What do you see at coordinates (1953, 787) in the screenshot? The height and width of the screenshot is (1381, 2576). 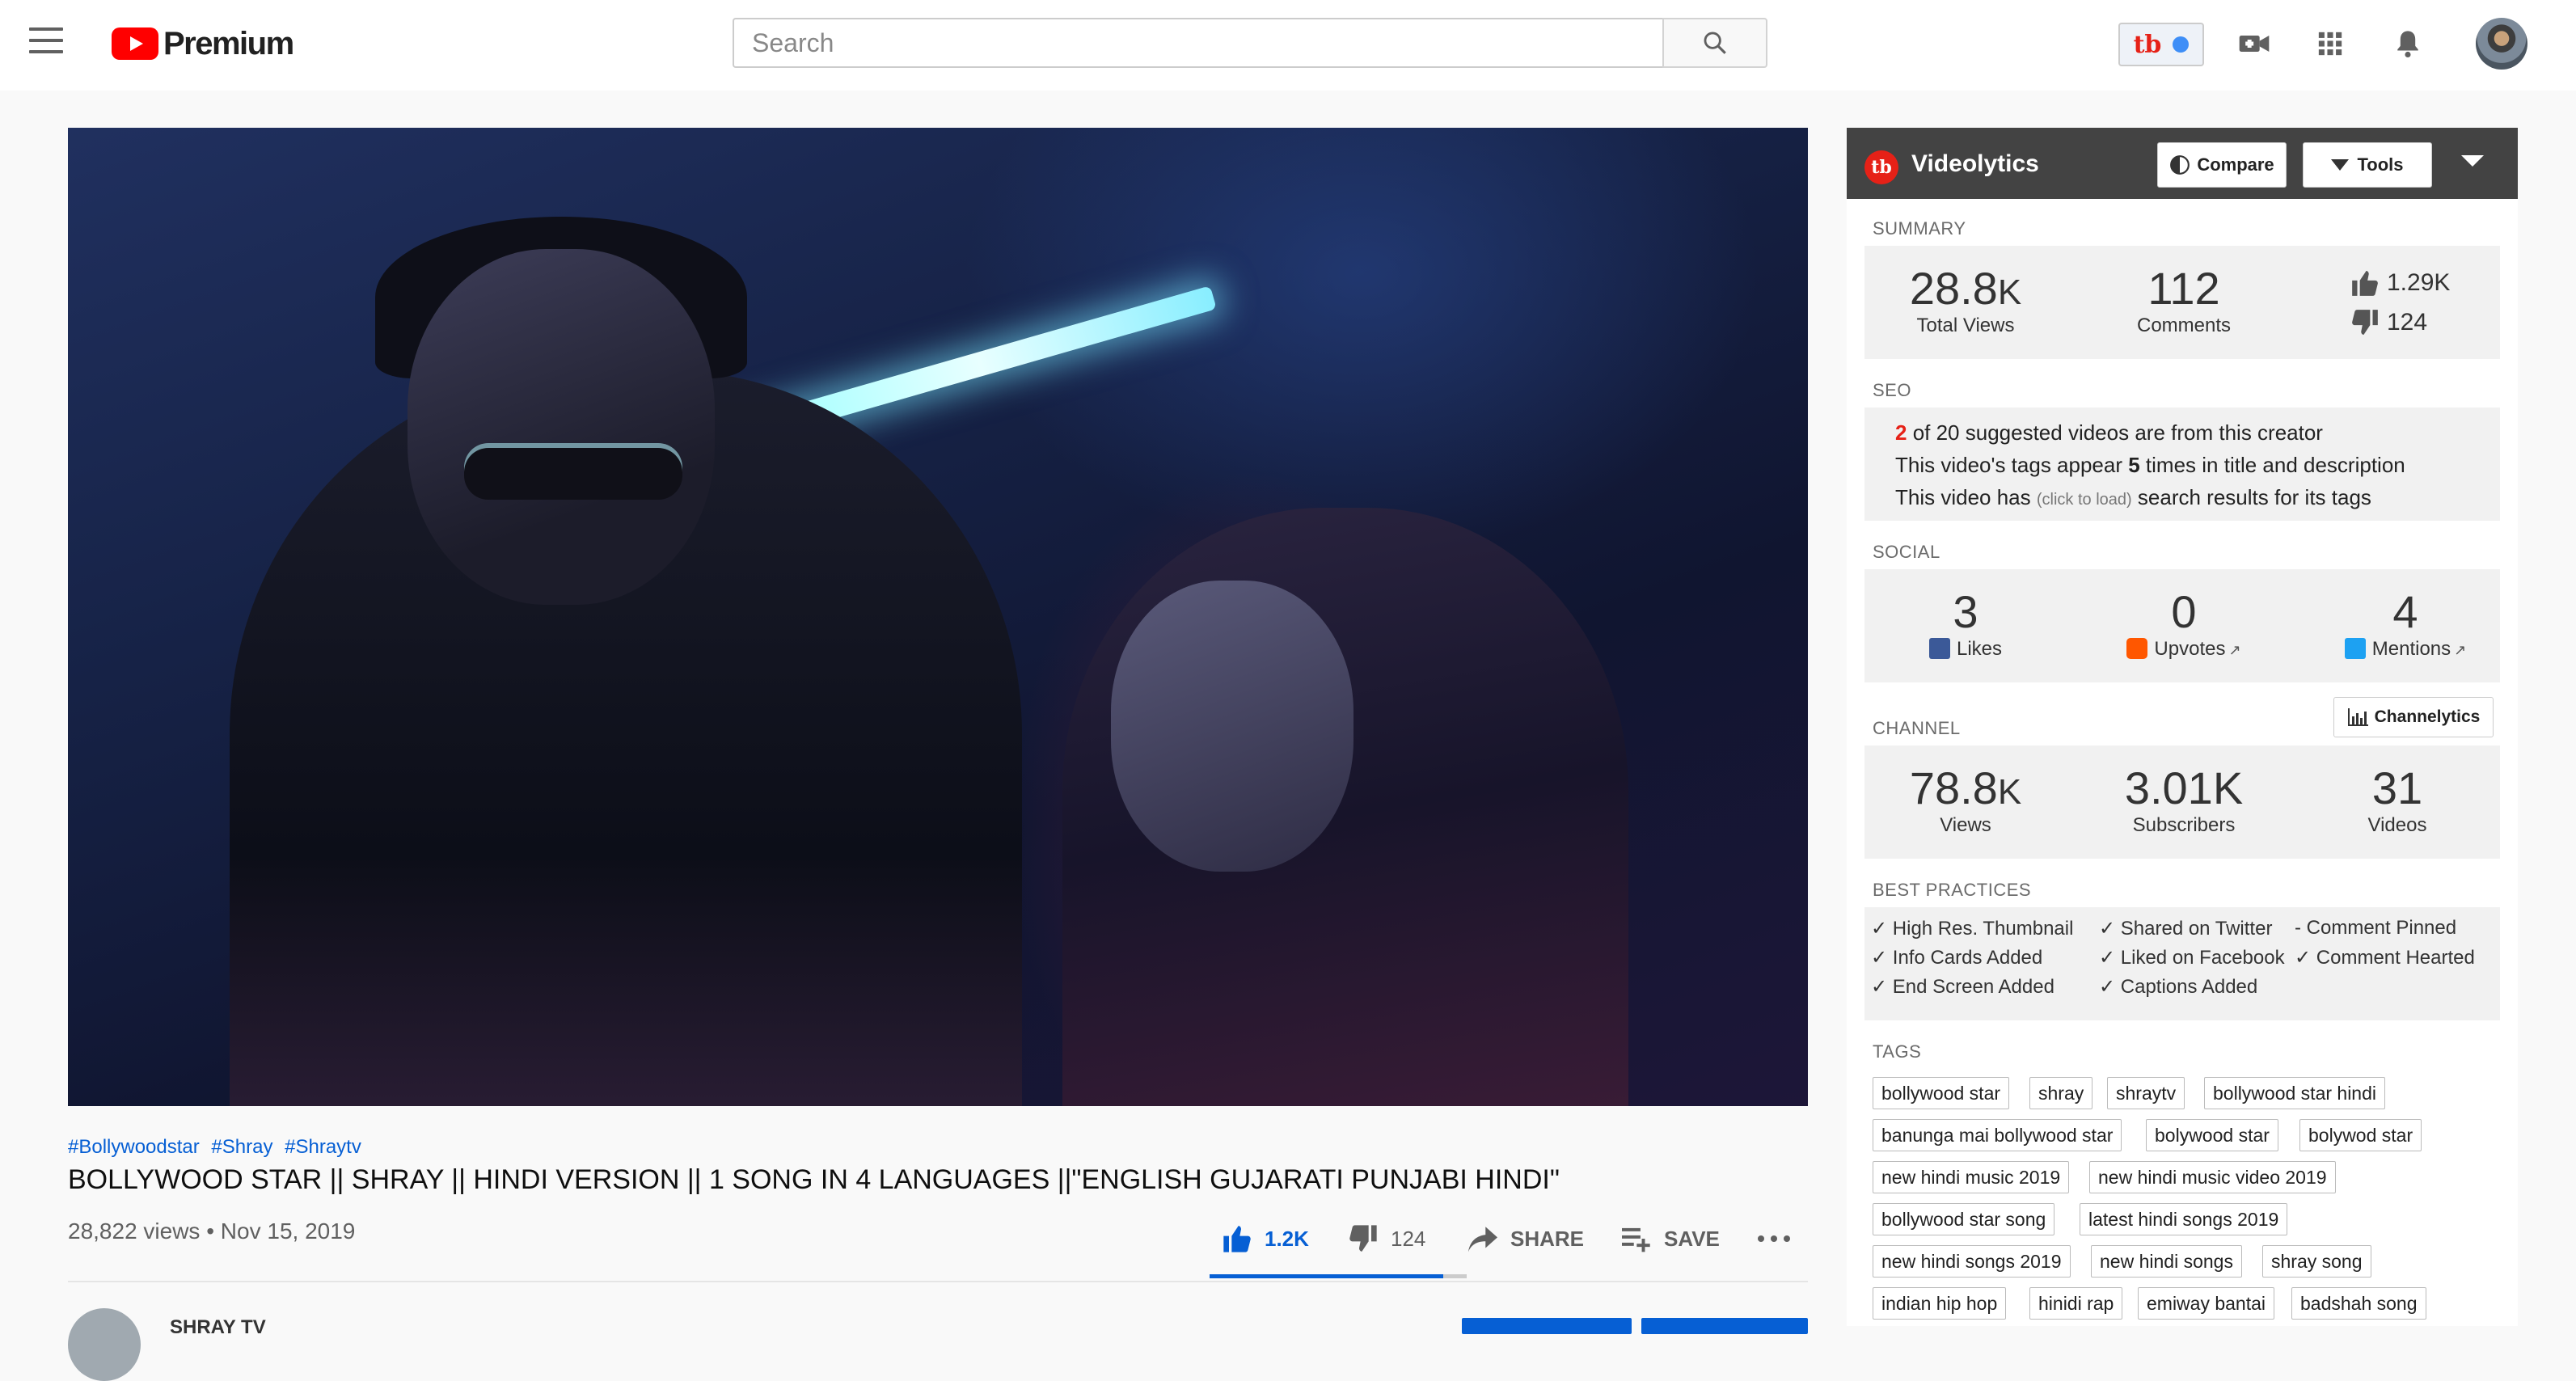 I see `channel-views-value: 78.8` at bounding box center [1953, 787].